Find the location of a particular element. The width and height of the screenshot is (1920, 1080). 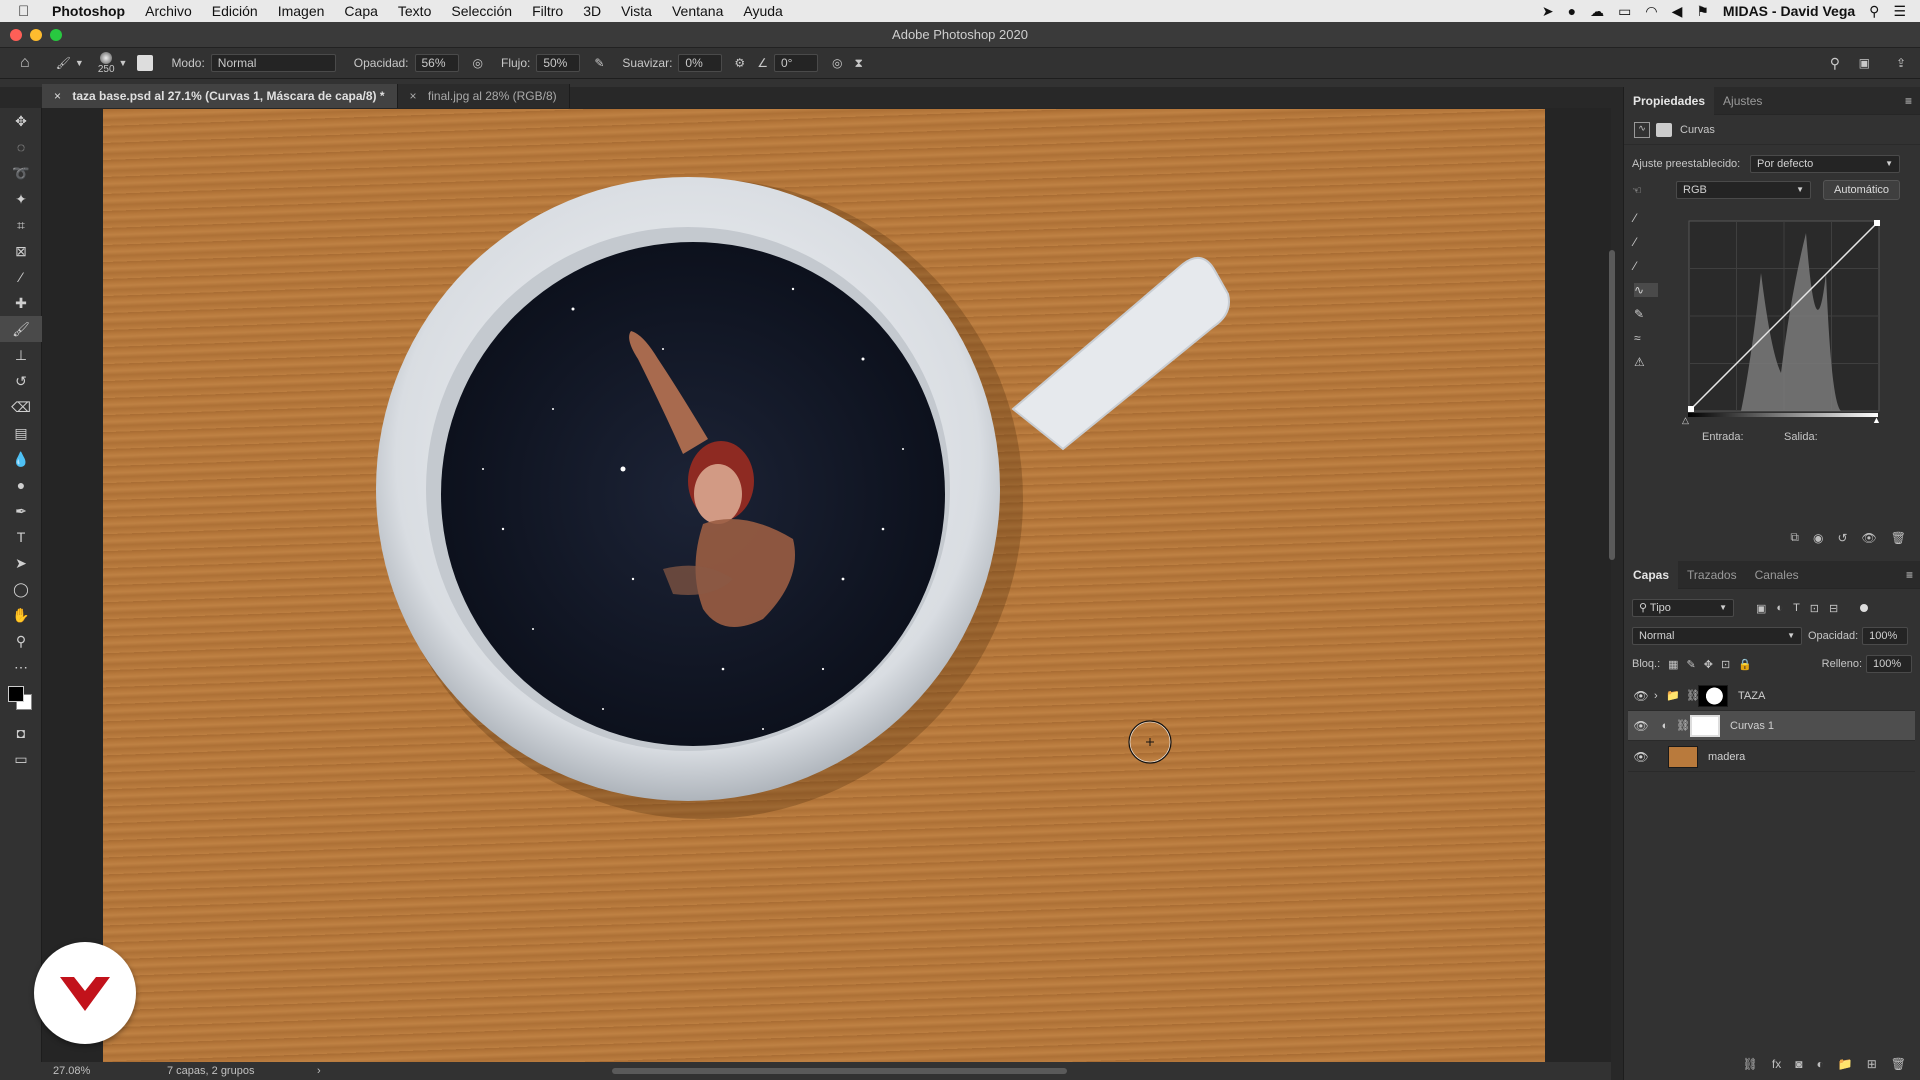

curve-point-white is located at coordinates (1877, 223).